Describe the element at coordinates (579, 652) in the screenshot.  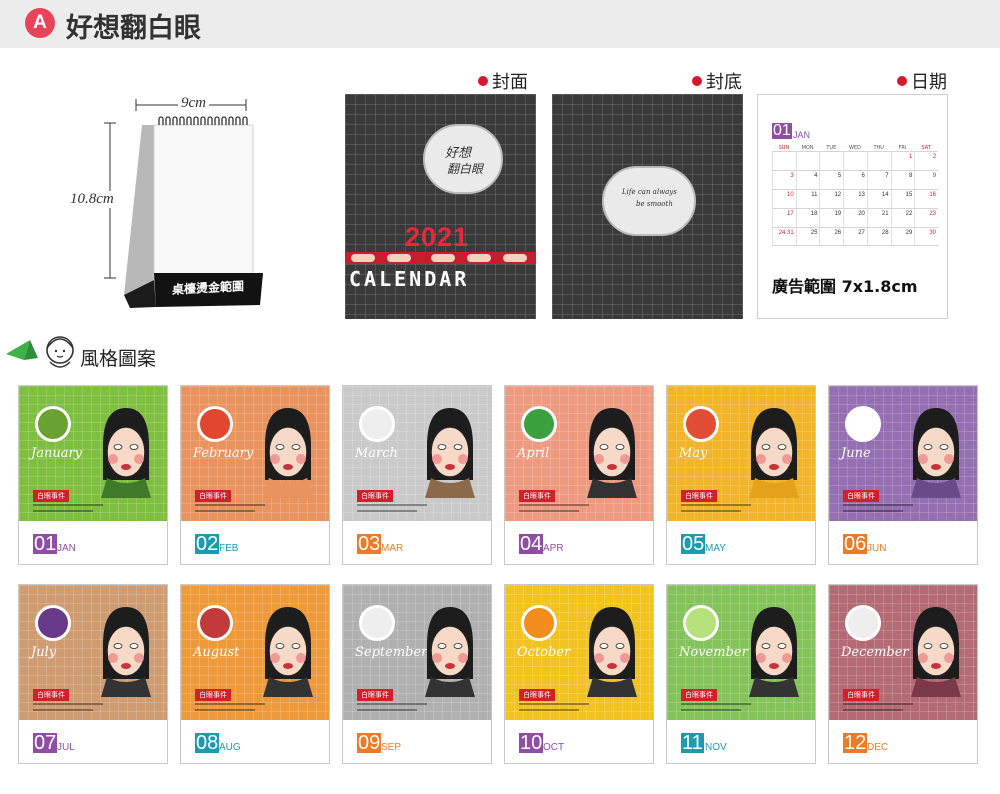
I see `month-artwork: October 白眼事件` at that location.